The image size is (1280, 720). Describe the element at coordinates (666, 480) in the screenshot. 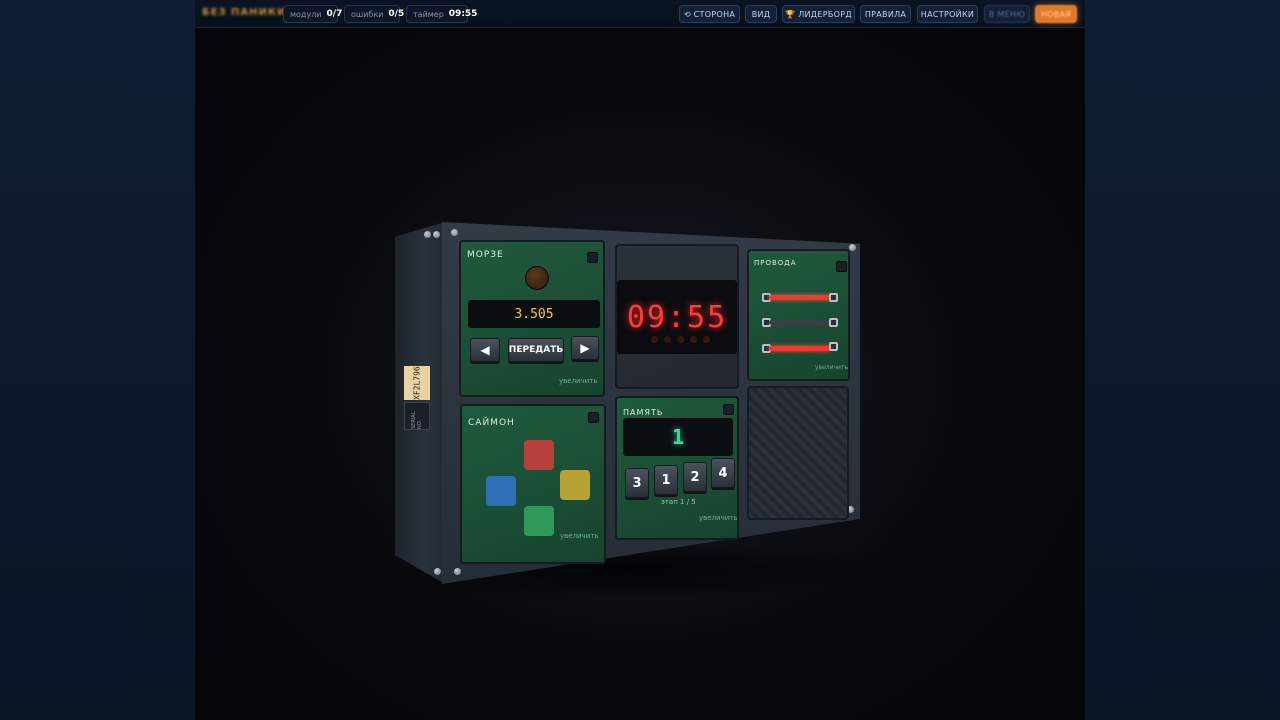

I see `memory-key-2: 1` at that location.